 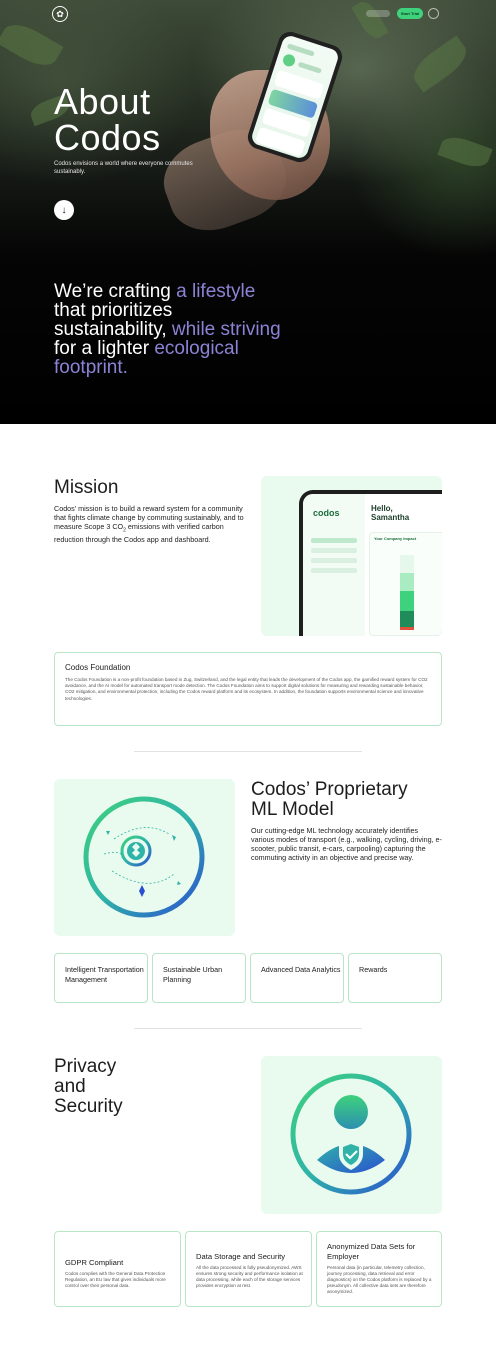 What do you see at coordinates (371, 1251) in the screenshot?
I see `privacy-card-title: Anonymized Data Sets for Employer` at bounding box center [371, 1251].